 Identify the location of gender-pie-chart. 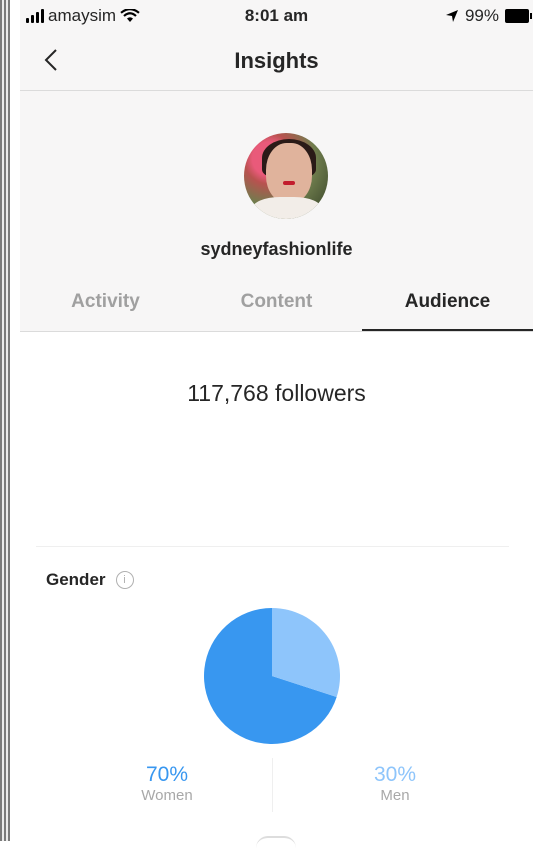
(272, 676).